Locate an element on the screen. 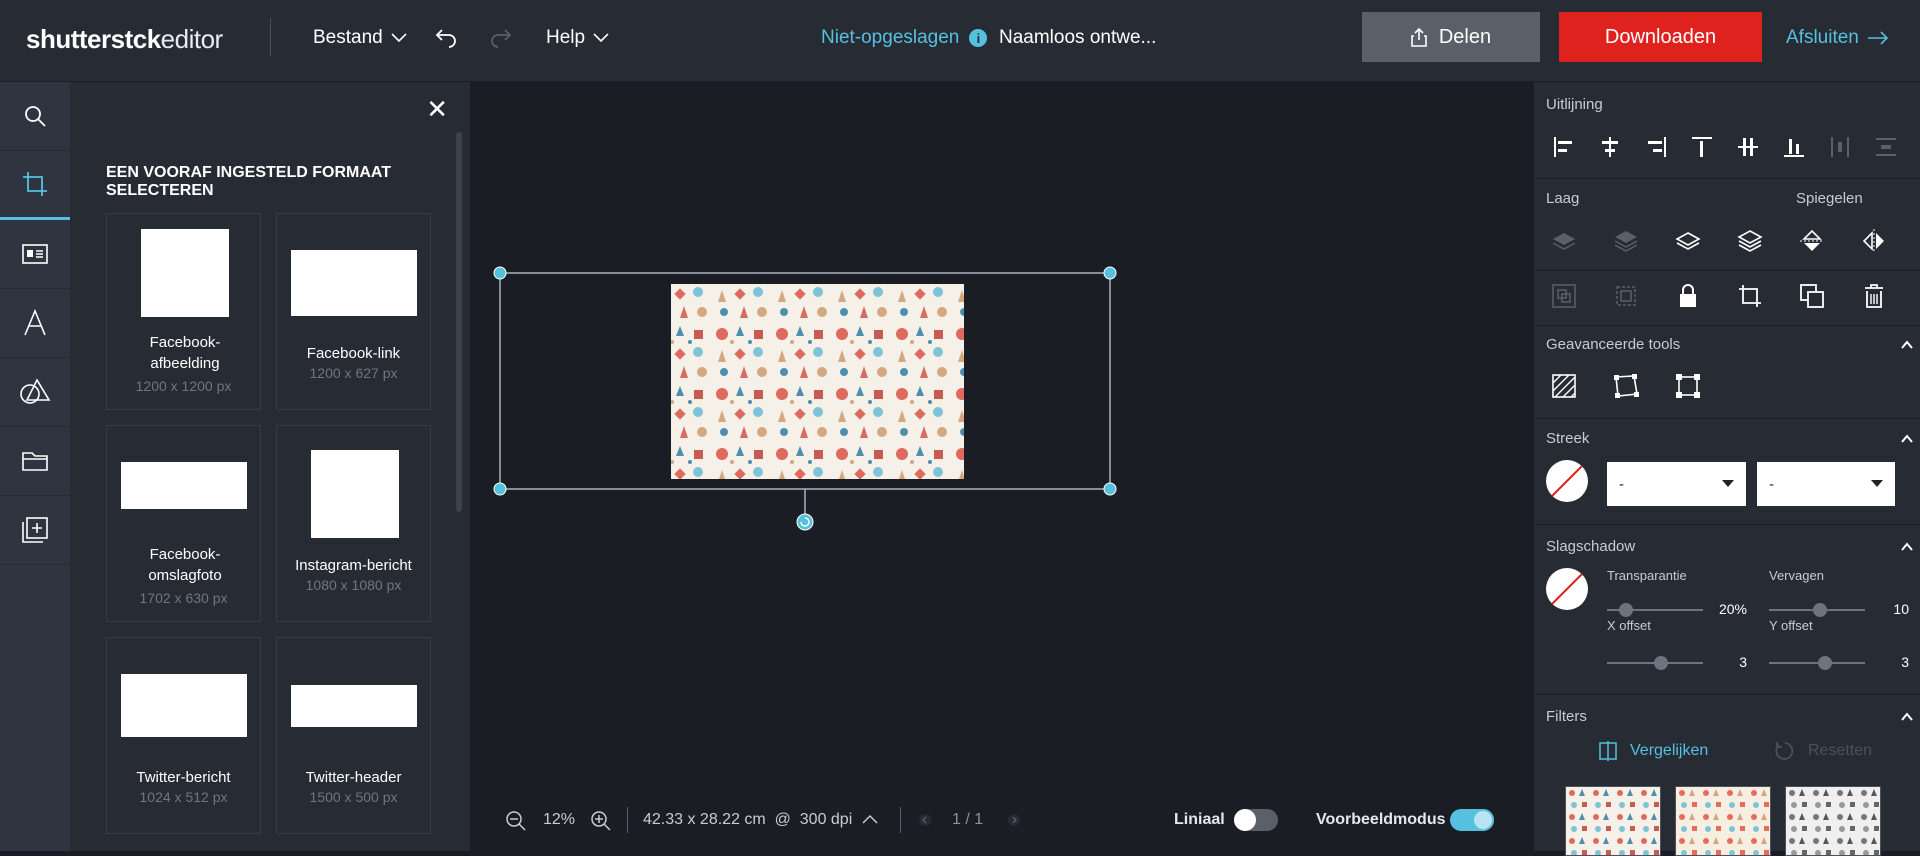  transparency-slider is located at coordinates (1655, 610).